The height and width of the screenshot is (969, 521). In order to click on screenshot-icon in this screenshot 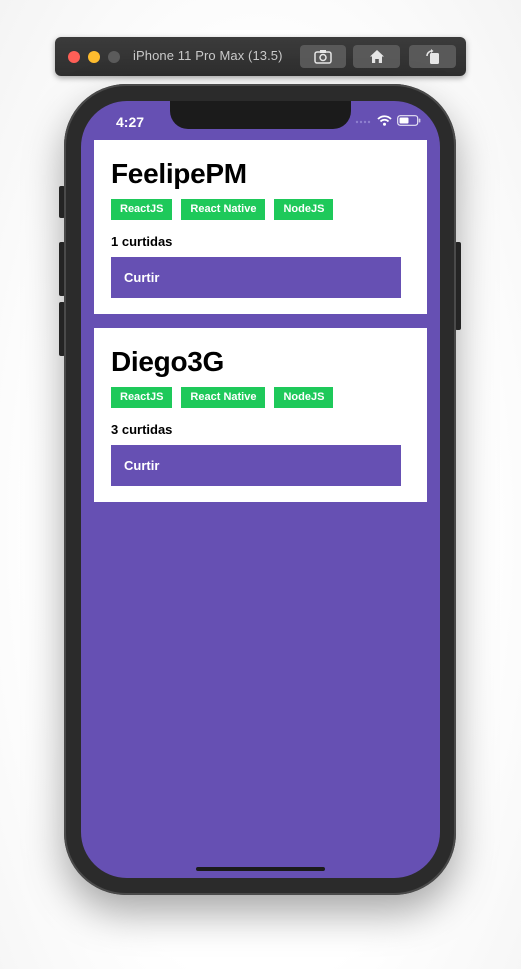, I will do `click(323, 57)`.